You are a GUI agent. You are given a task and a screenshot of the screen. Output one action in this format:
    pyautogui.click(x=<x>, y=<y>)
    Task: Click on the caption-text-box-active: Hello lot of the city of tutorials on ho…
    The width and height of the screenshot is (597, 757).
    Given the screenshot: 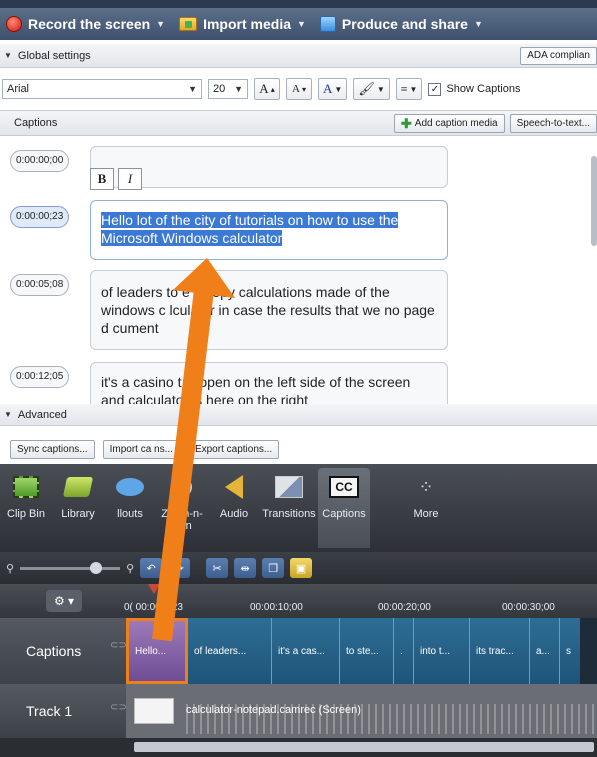 What is the action you would take?
    pyautogui.click(x=269, y=230)
    